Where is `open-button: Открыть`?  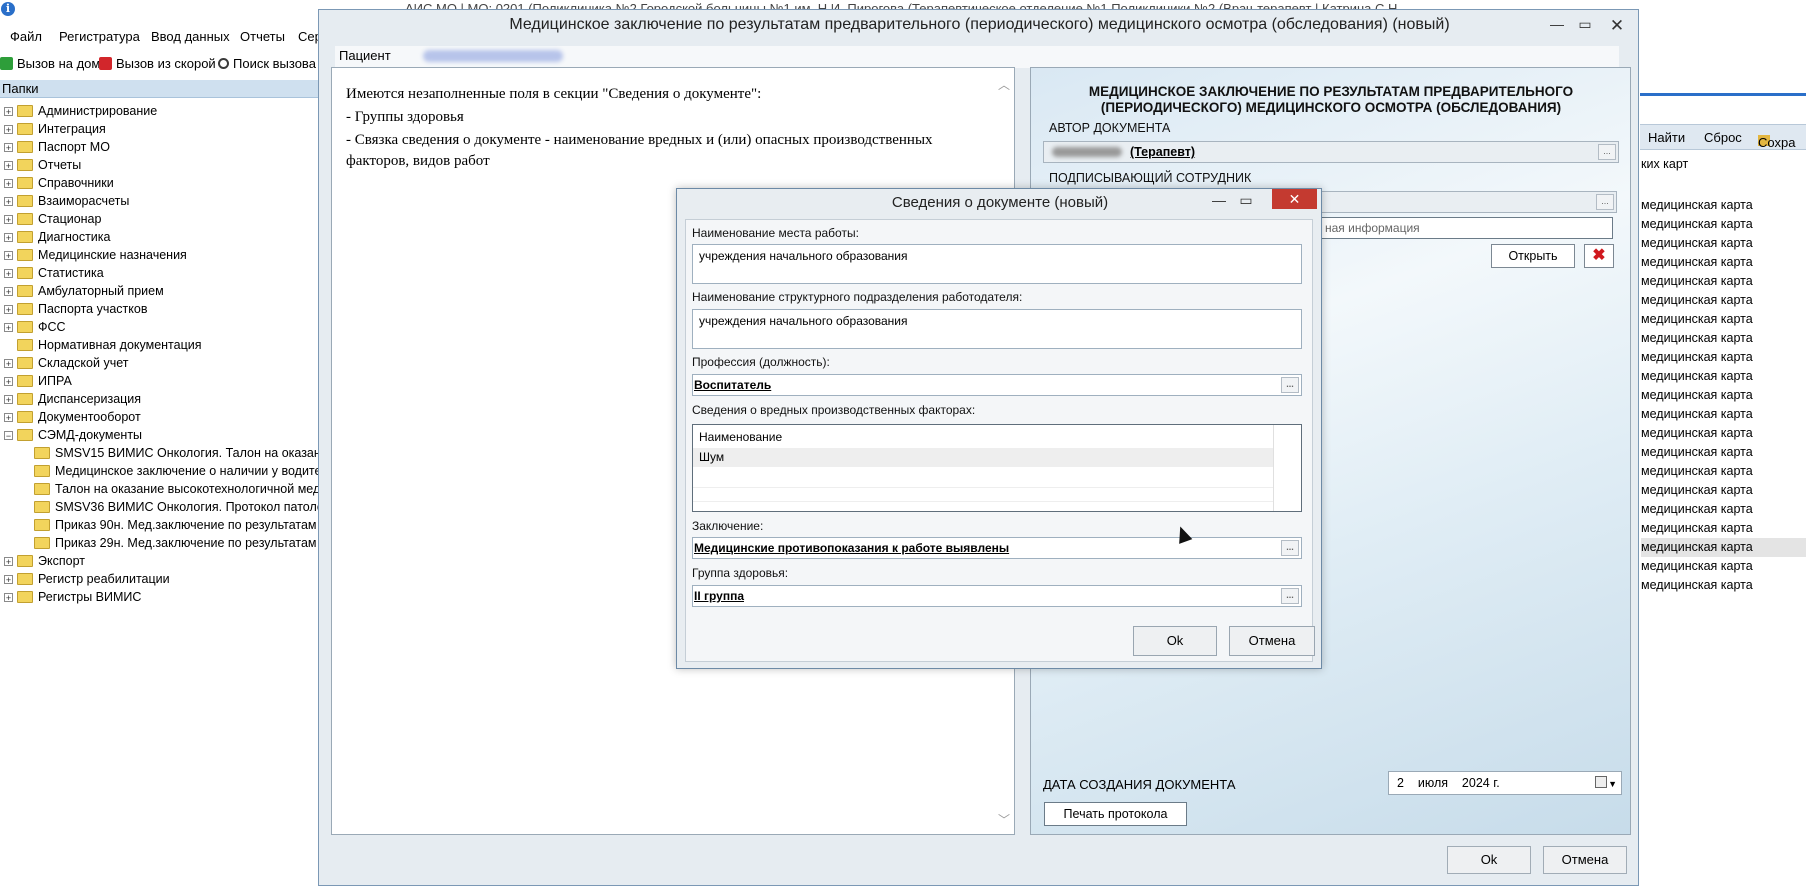 open-button: Открыть is located at coordinates (1533, 256).